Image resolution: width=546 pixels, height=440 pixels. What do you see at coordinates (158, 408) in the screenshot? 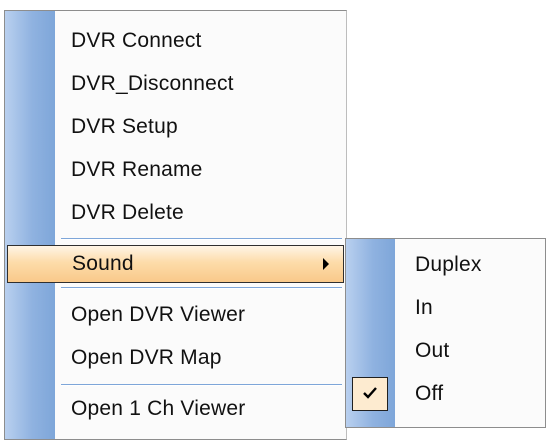
I see `menu-item-label: Open 1 Ch Viewer` at bounding box center [158, 408].